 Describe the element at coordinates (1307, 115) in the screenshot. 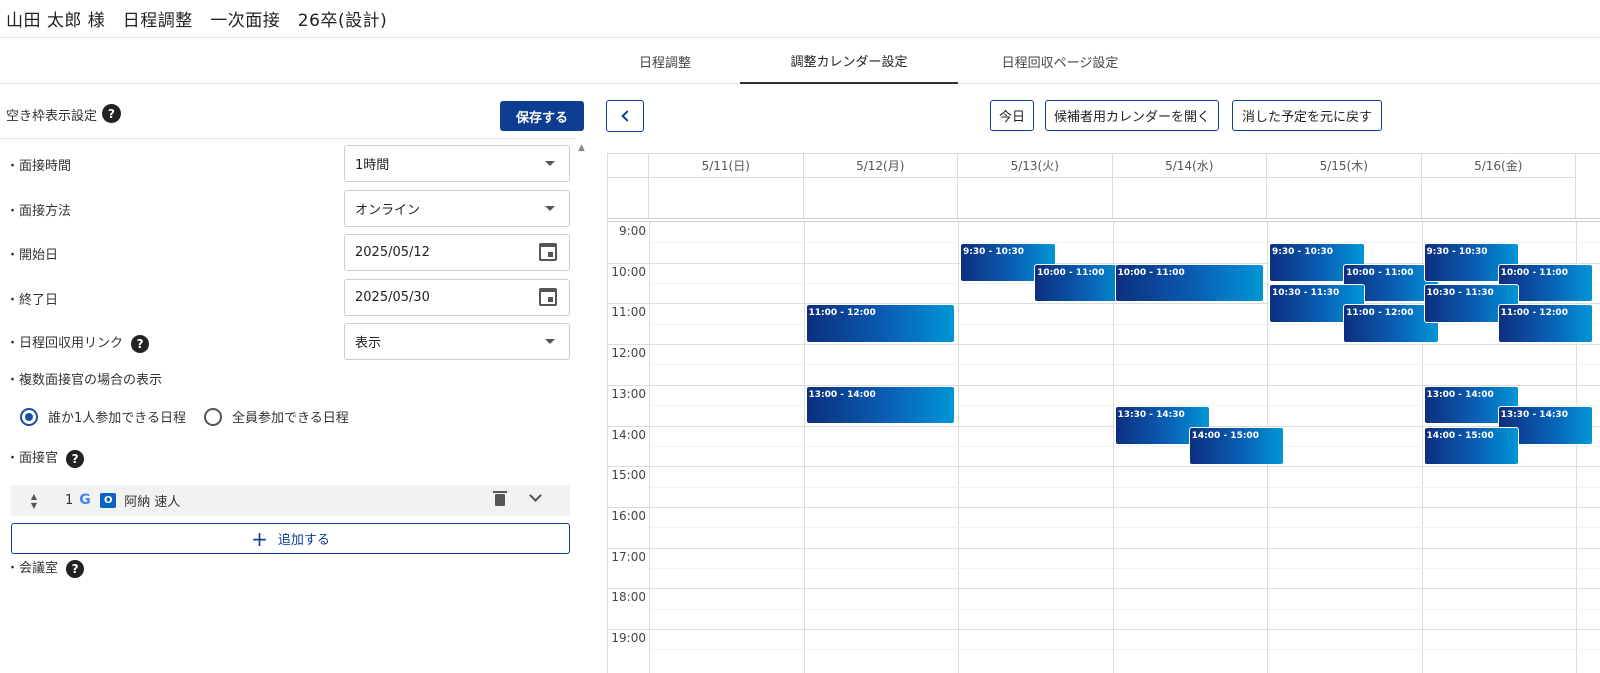

I see `restore-deleted-button: 消した予定を元に戻す` at that location.